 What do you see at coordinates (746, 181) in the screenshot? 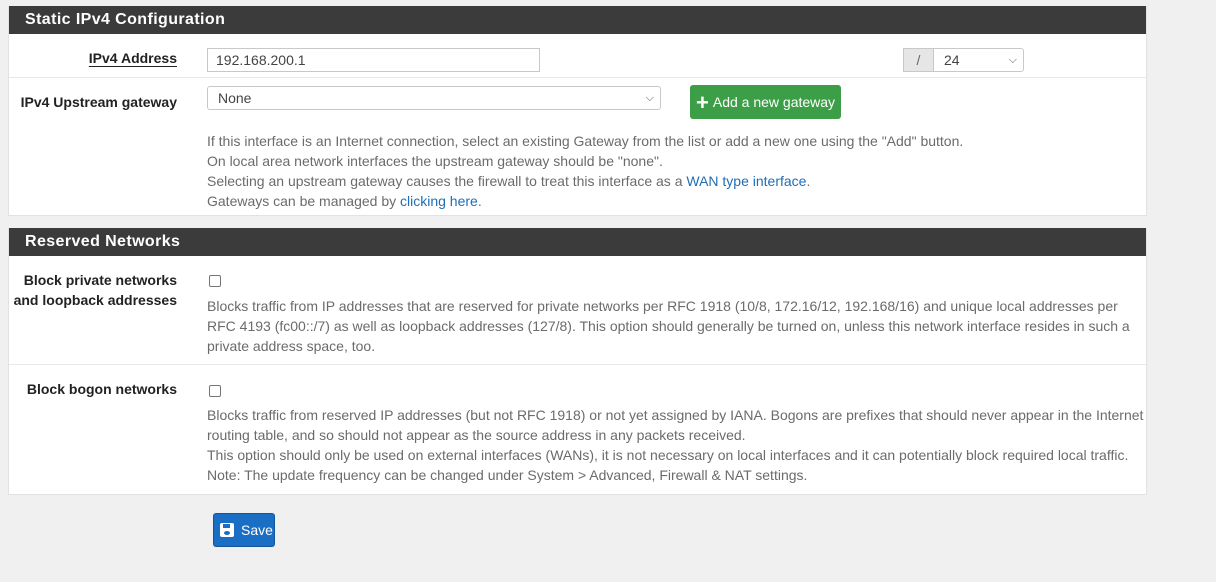
I see `wan-type-interface-link: WAN type interface` at bounding box center [746, 181].